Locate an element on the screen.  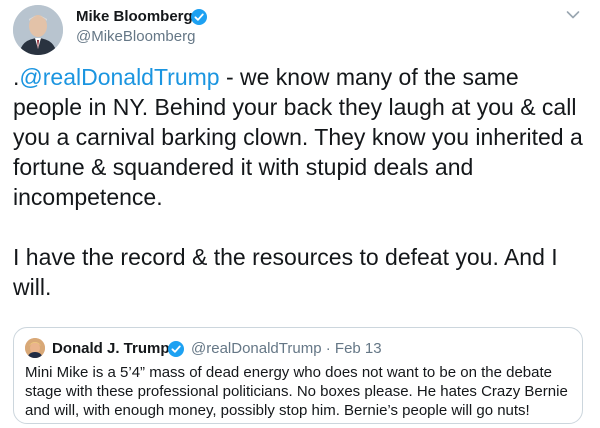
author-avatar-image is located at coordinates (38, 30).